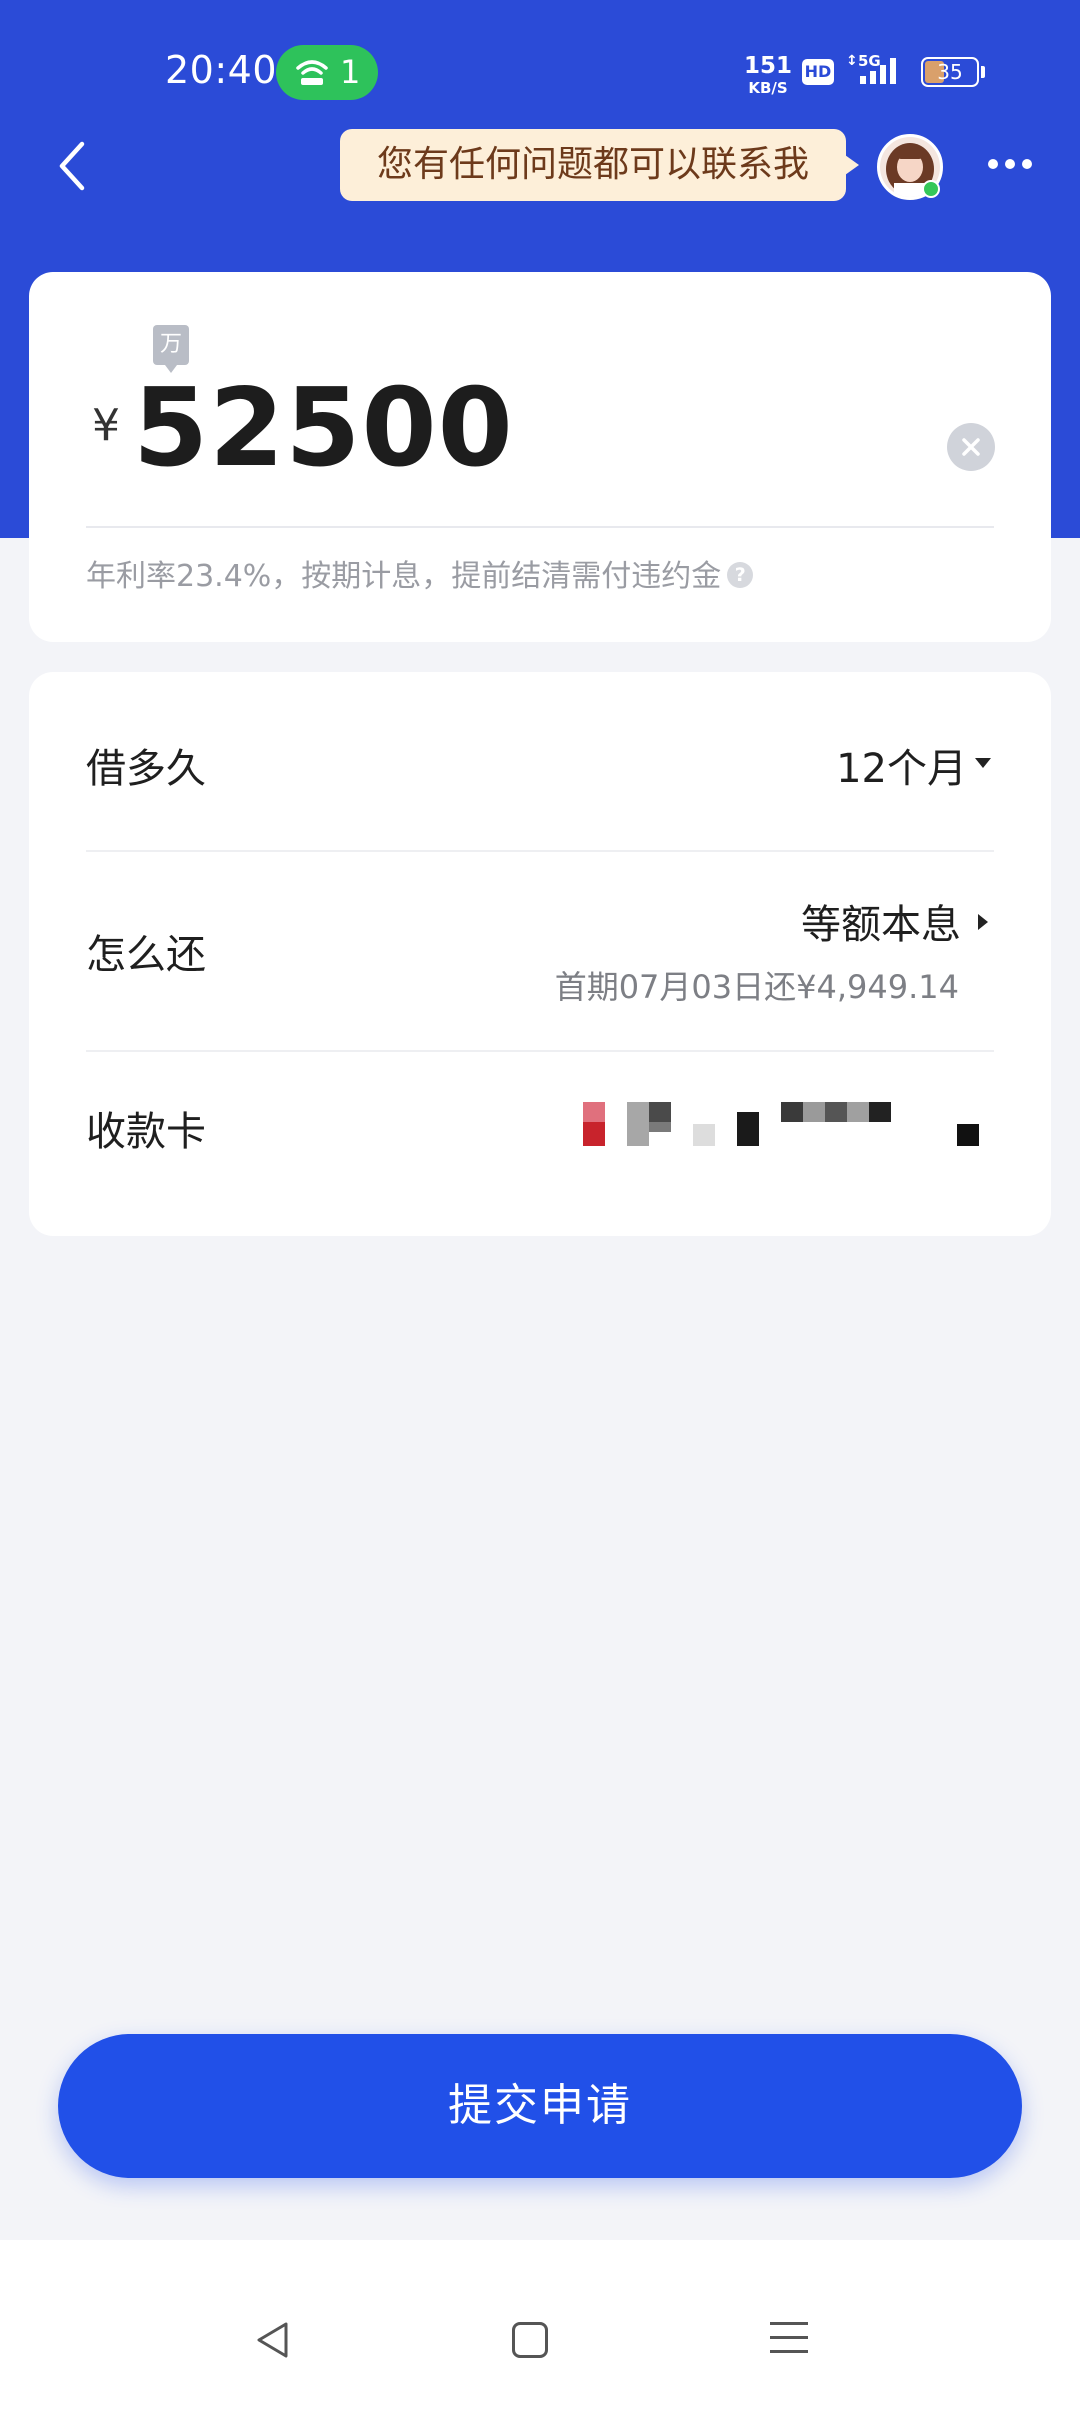  I want to click on network-speed: 151 KB/S, so click(768, 75).